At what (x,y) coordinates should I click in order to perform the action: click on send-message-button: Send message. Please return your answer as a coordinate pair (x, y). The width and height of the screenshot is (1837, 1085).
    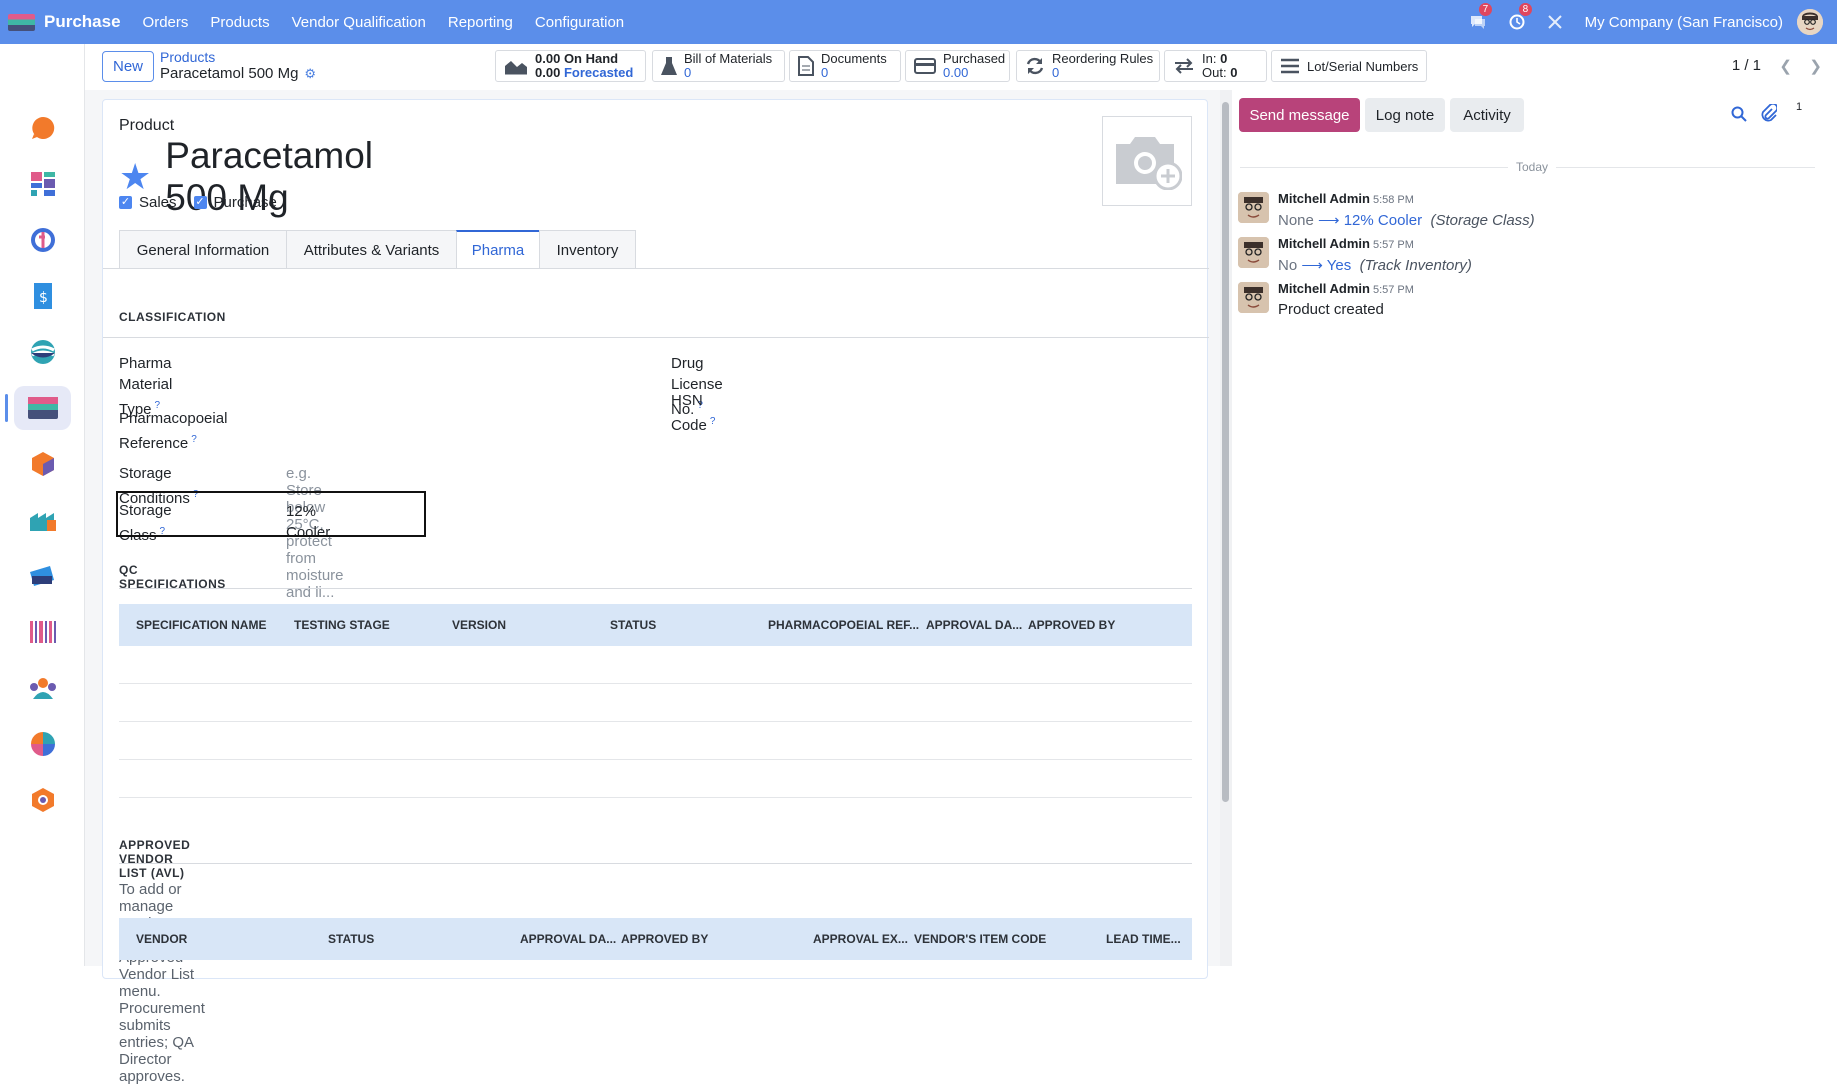
    Looking at the image, I should click on (1299, 115).